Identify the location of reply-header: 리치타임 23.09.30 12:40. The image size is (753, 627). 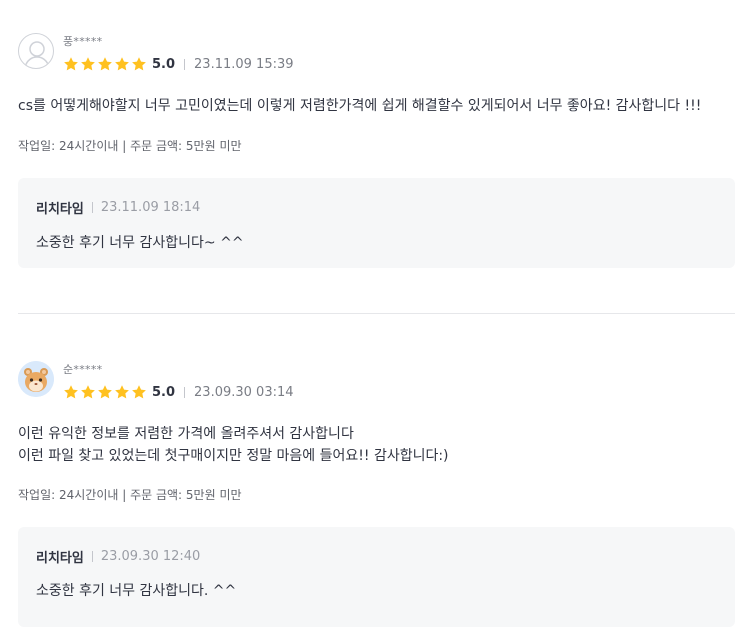
(118, 556).